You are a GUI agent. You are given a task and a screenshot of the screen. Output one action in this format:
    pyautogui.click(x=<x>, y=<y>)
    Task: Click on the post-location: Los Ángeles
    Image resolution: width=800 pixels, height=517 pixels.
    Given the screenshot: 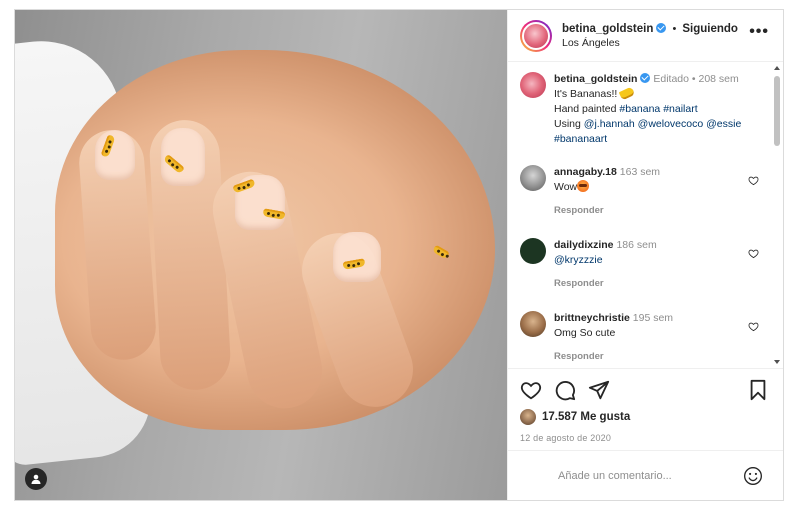 What is the action you would take?
    pyautogui.click(x=650, y=43)
    